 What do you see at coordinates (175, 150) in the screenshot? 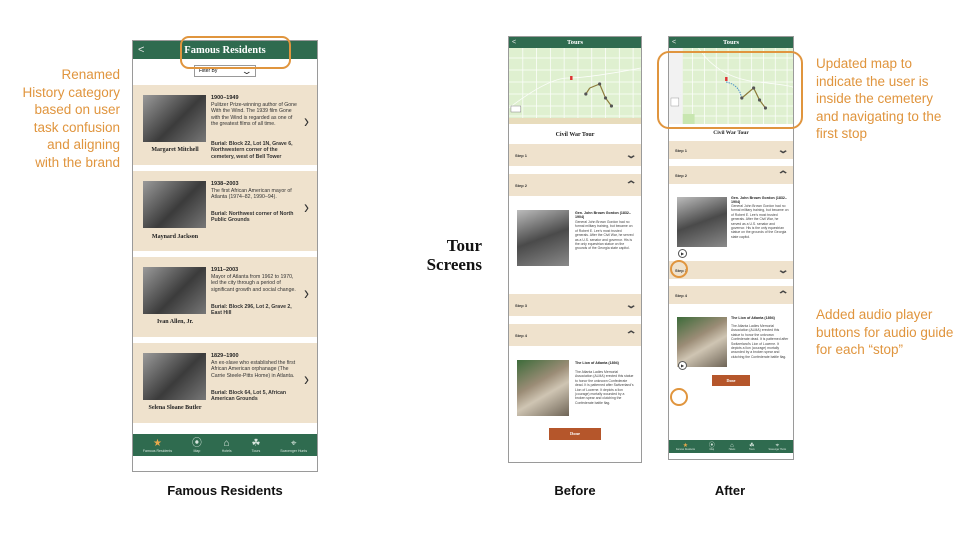
I see `resident-name: Margaret Mitchell` at bounding box center [175, 150].